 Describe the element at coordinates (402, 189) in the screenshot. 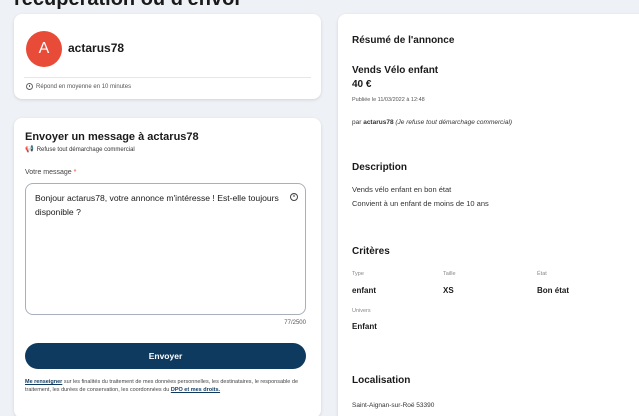

I see `description-line: Vends vélo enfant en bon état` at that location.